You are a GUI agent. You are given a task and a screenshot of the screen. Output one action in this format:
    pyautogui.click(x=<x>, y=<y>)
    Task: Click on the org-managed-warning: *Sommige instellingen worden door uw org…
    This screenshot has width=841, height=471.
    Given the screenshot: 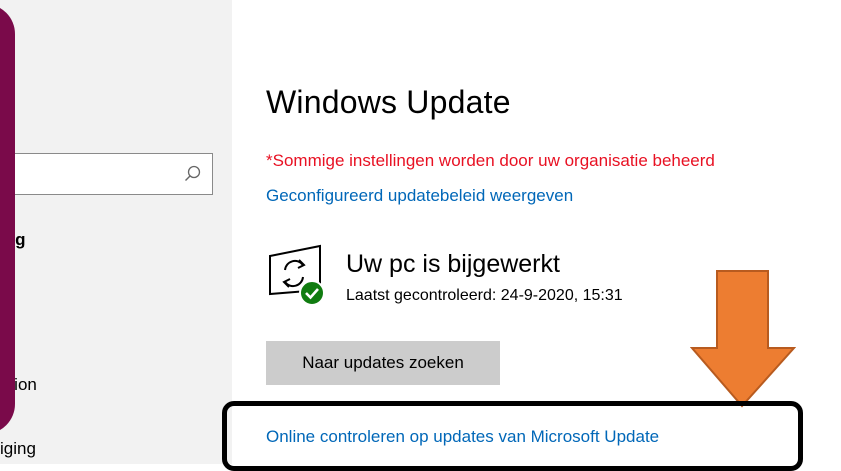 What is the action you would take?
    pyautogui.click(x=490, y=160)
    